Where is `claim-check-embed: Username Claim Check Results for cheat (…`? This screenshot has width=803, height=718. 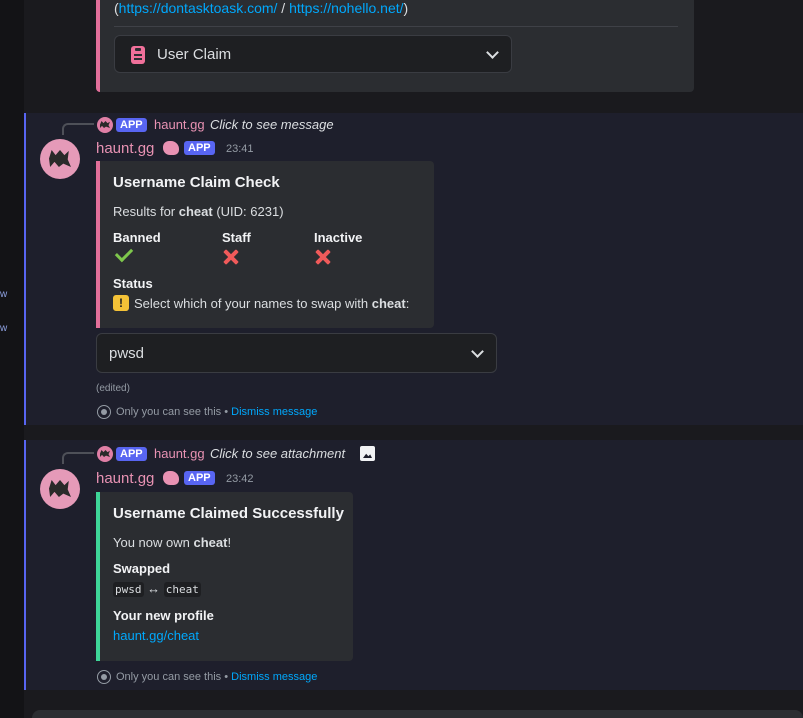 claim-check-embed: Username Claim Check Results for cheat (… is located at coordinates (265, 244).